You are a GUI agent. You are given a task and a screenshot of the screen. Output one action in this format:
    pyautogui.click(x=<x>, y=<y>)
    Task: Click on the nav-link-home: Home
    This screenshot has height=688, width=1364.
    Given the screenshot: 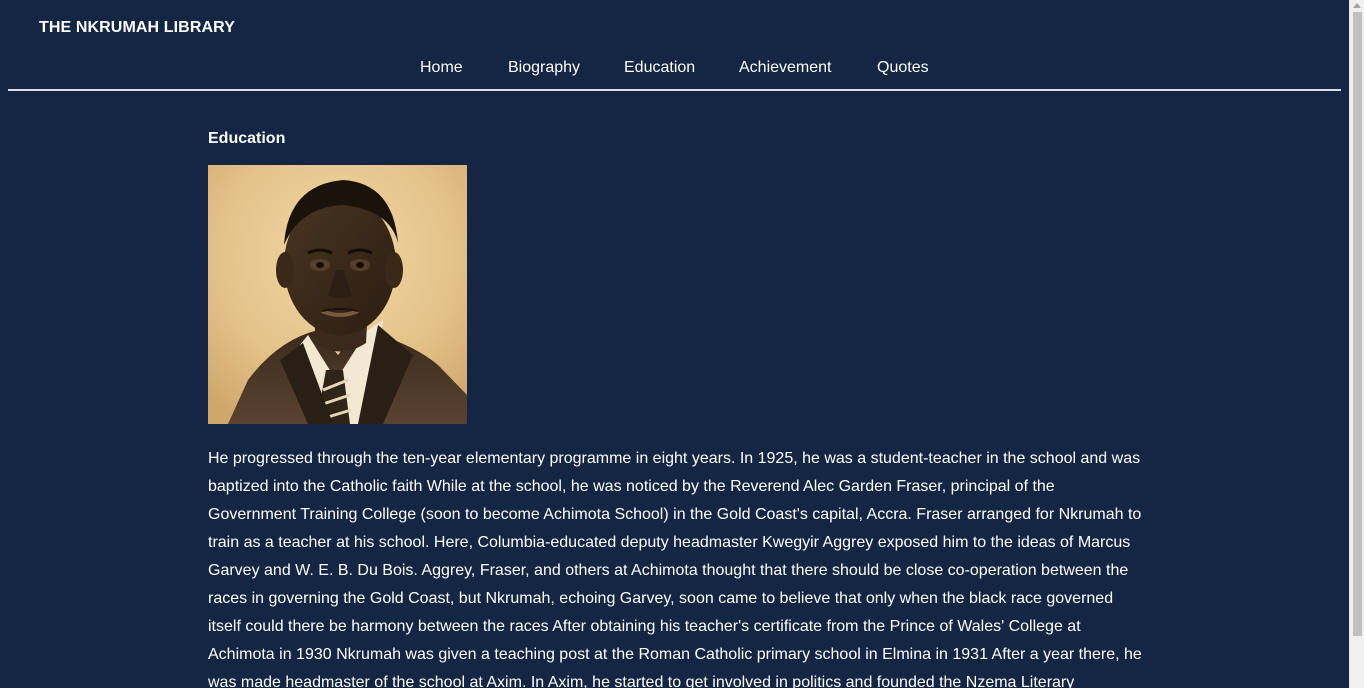 What is the action you would take?
    pyautogui.click(x=441, y=68)
    